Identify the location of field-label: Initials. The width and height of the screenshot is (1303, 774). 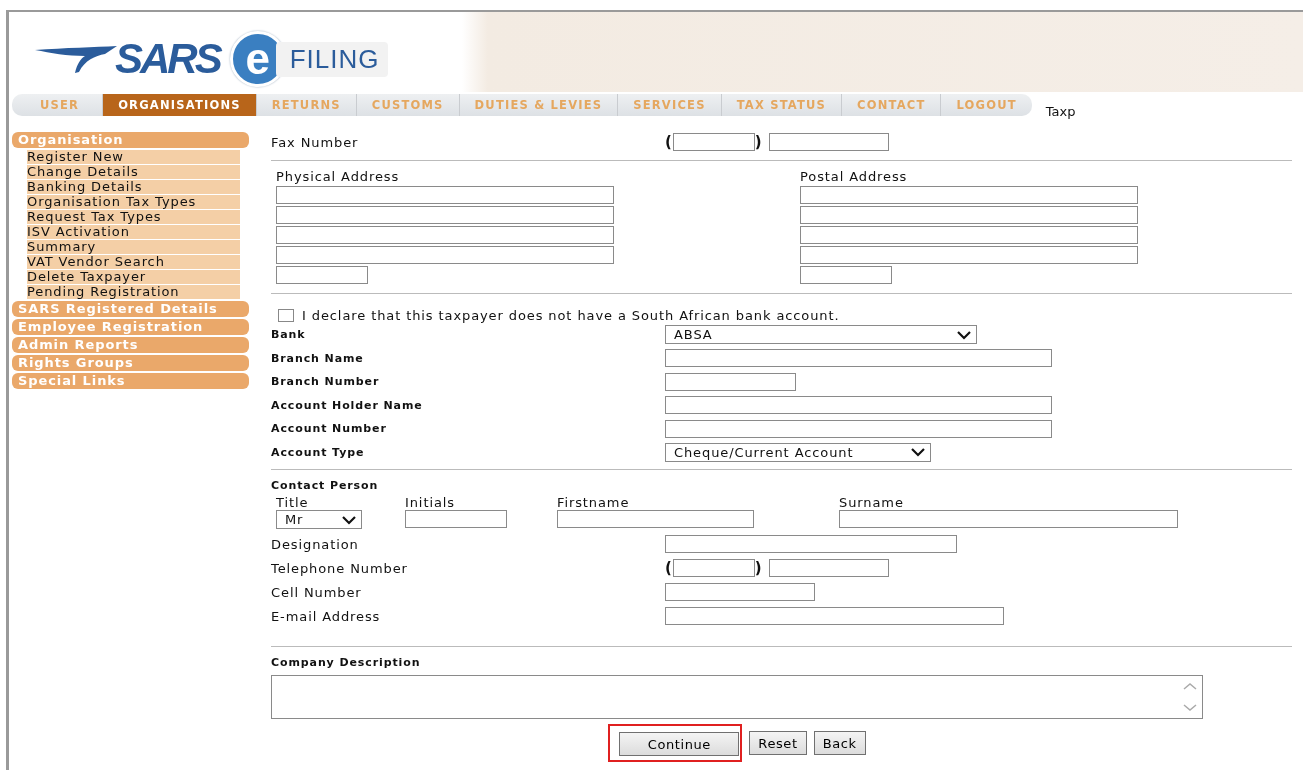
(430, 503).